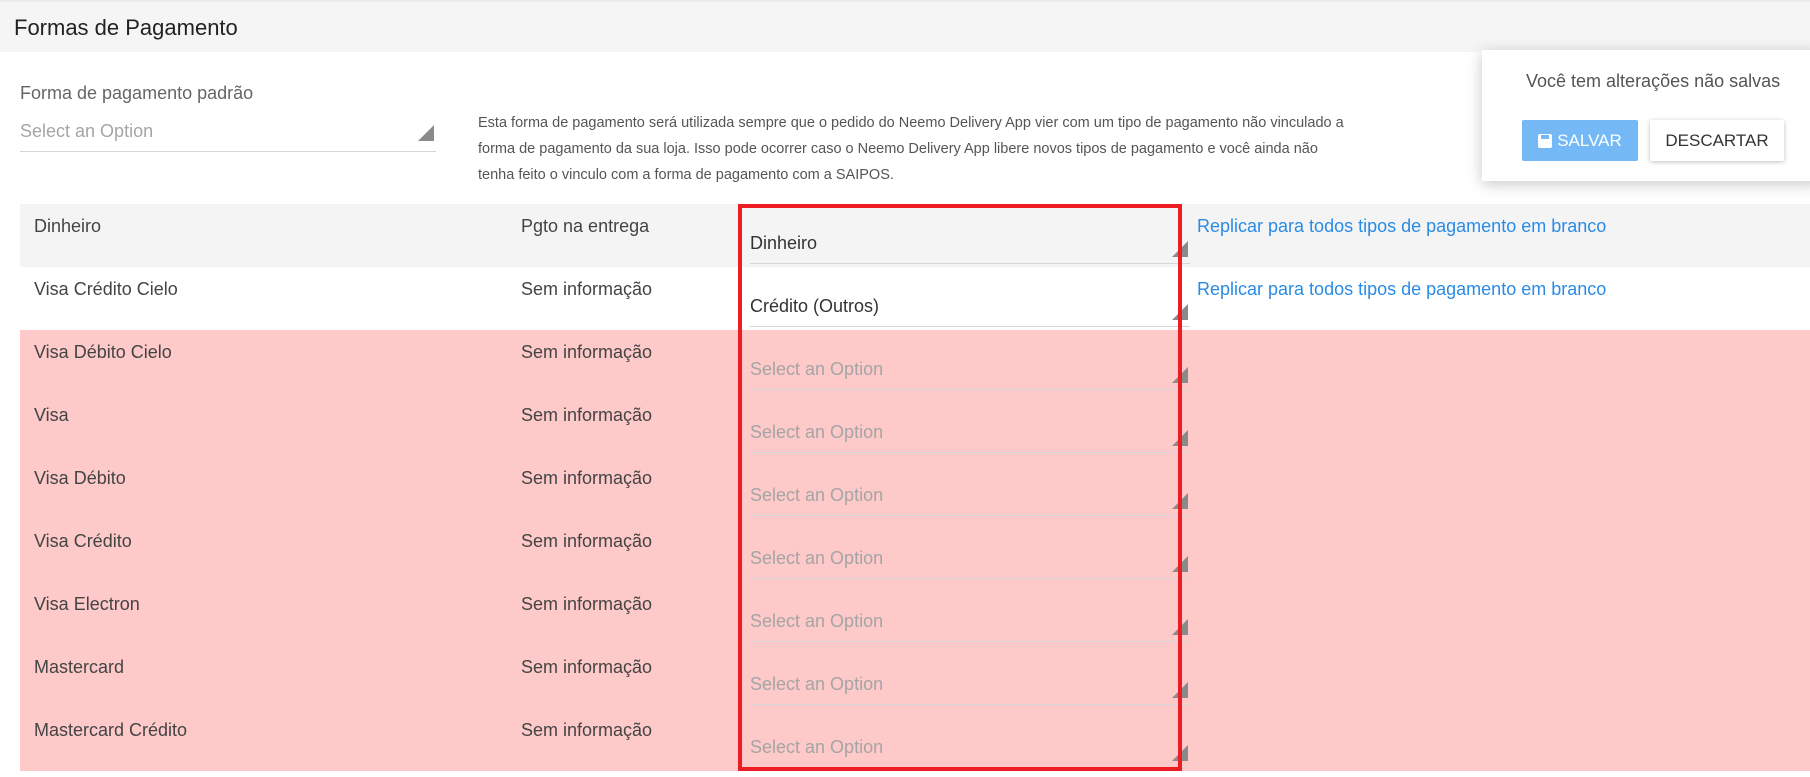 This screenshot has width=1810, height=777. I want to click on payment-type: Pgto na entrega, so click(585, 226).